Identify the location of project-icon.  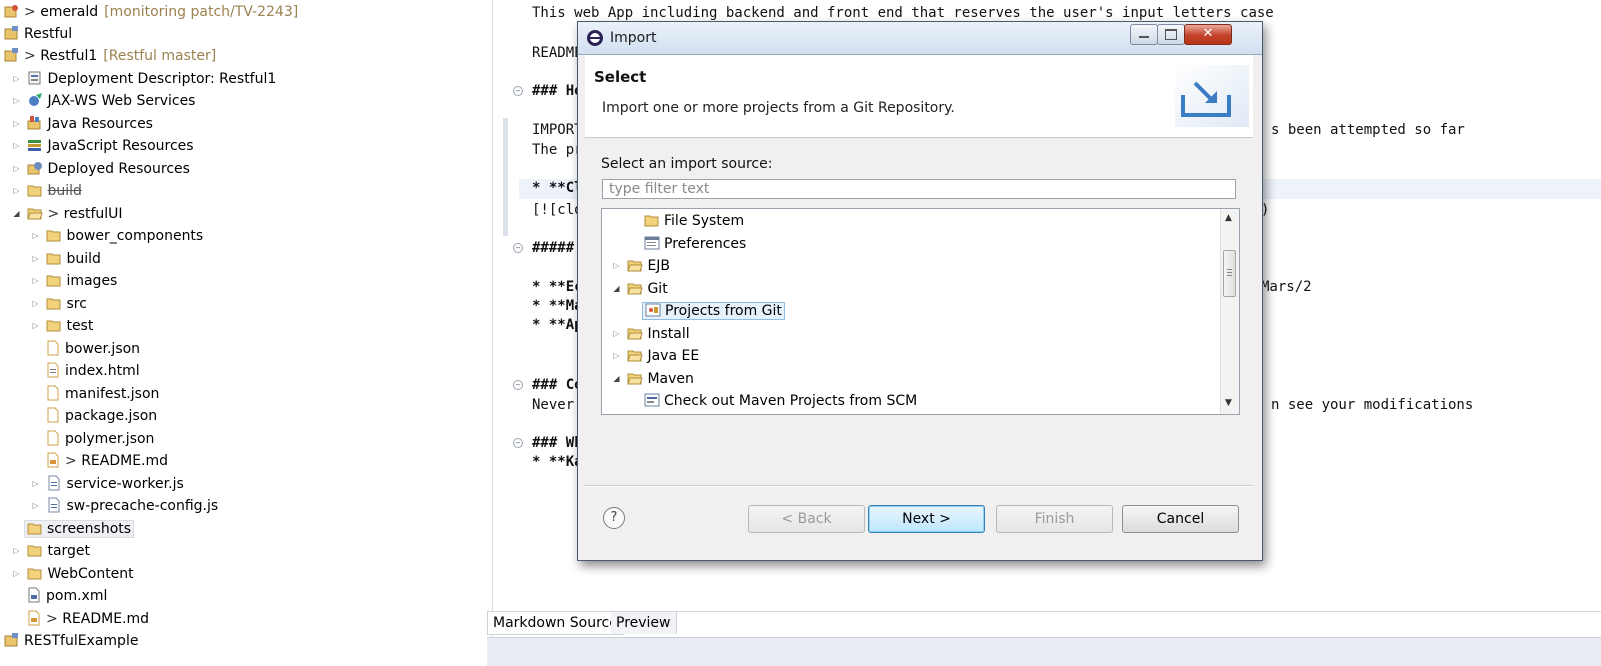
(12, 33).